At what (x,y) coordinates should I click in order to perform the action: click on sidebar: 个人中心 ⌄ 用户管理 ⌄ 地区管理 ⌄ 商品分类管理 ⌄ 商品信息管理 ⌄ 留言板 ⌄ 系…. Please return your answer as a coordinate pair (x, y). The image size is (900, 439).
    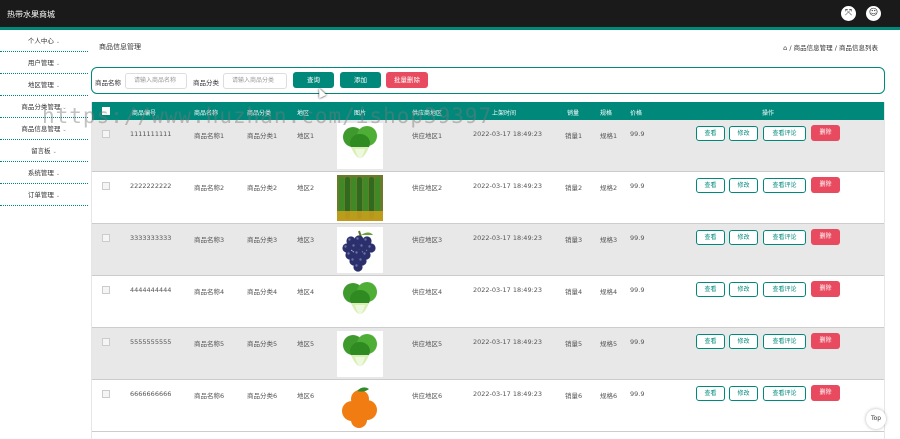
    Looking at the image, I should click on (44, 234).